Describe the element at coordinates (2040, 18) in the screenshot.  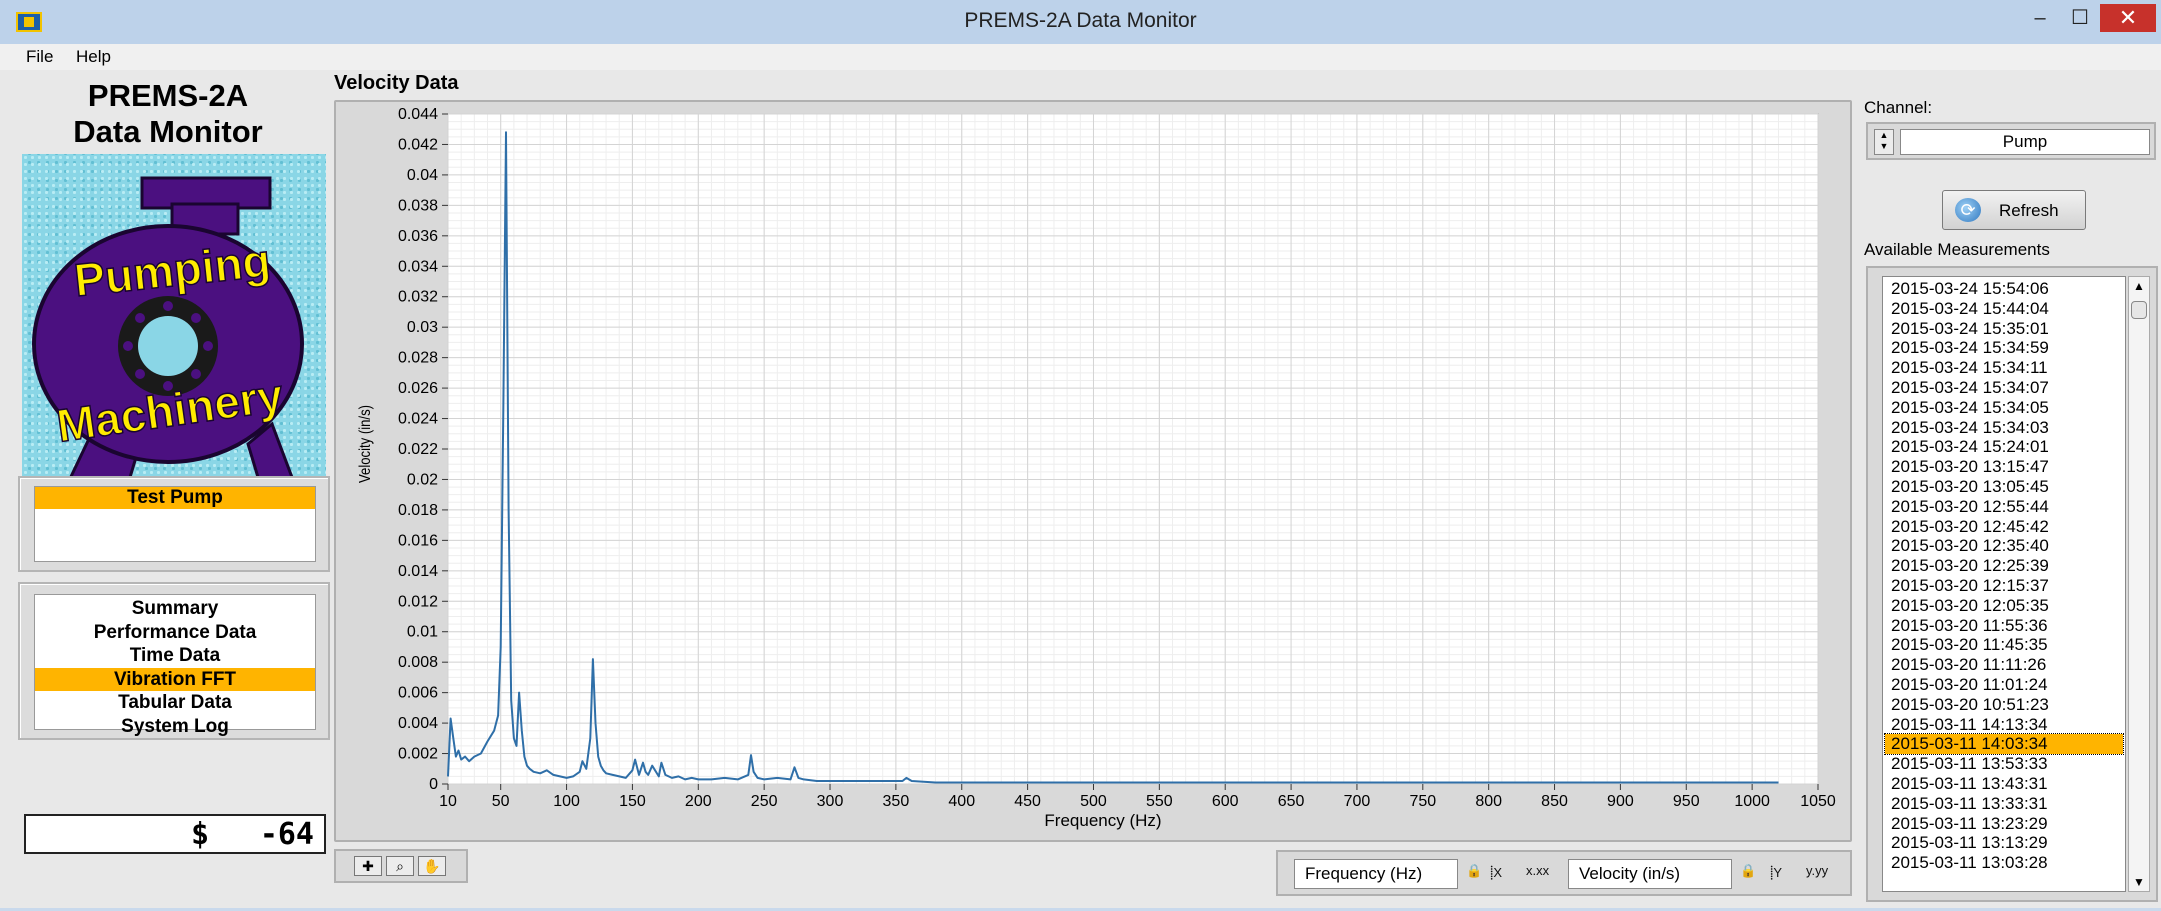
I see `minimize-button: –` at that location.